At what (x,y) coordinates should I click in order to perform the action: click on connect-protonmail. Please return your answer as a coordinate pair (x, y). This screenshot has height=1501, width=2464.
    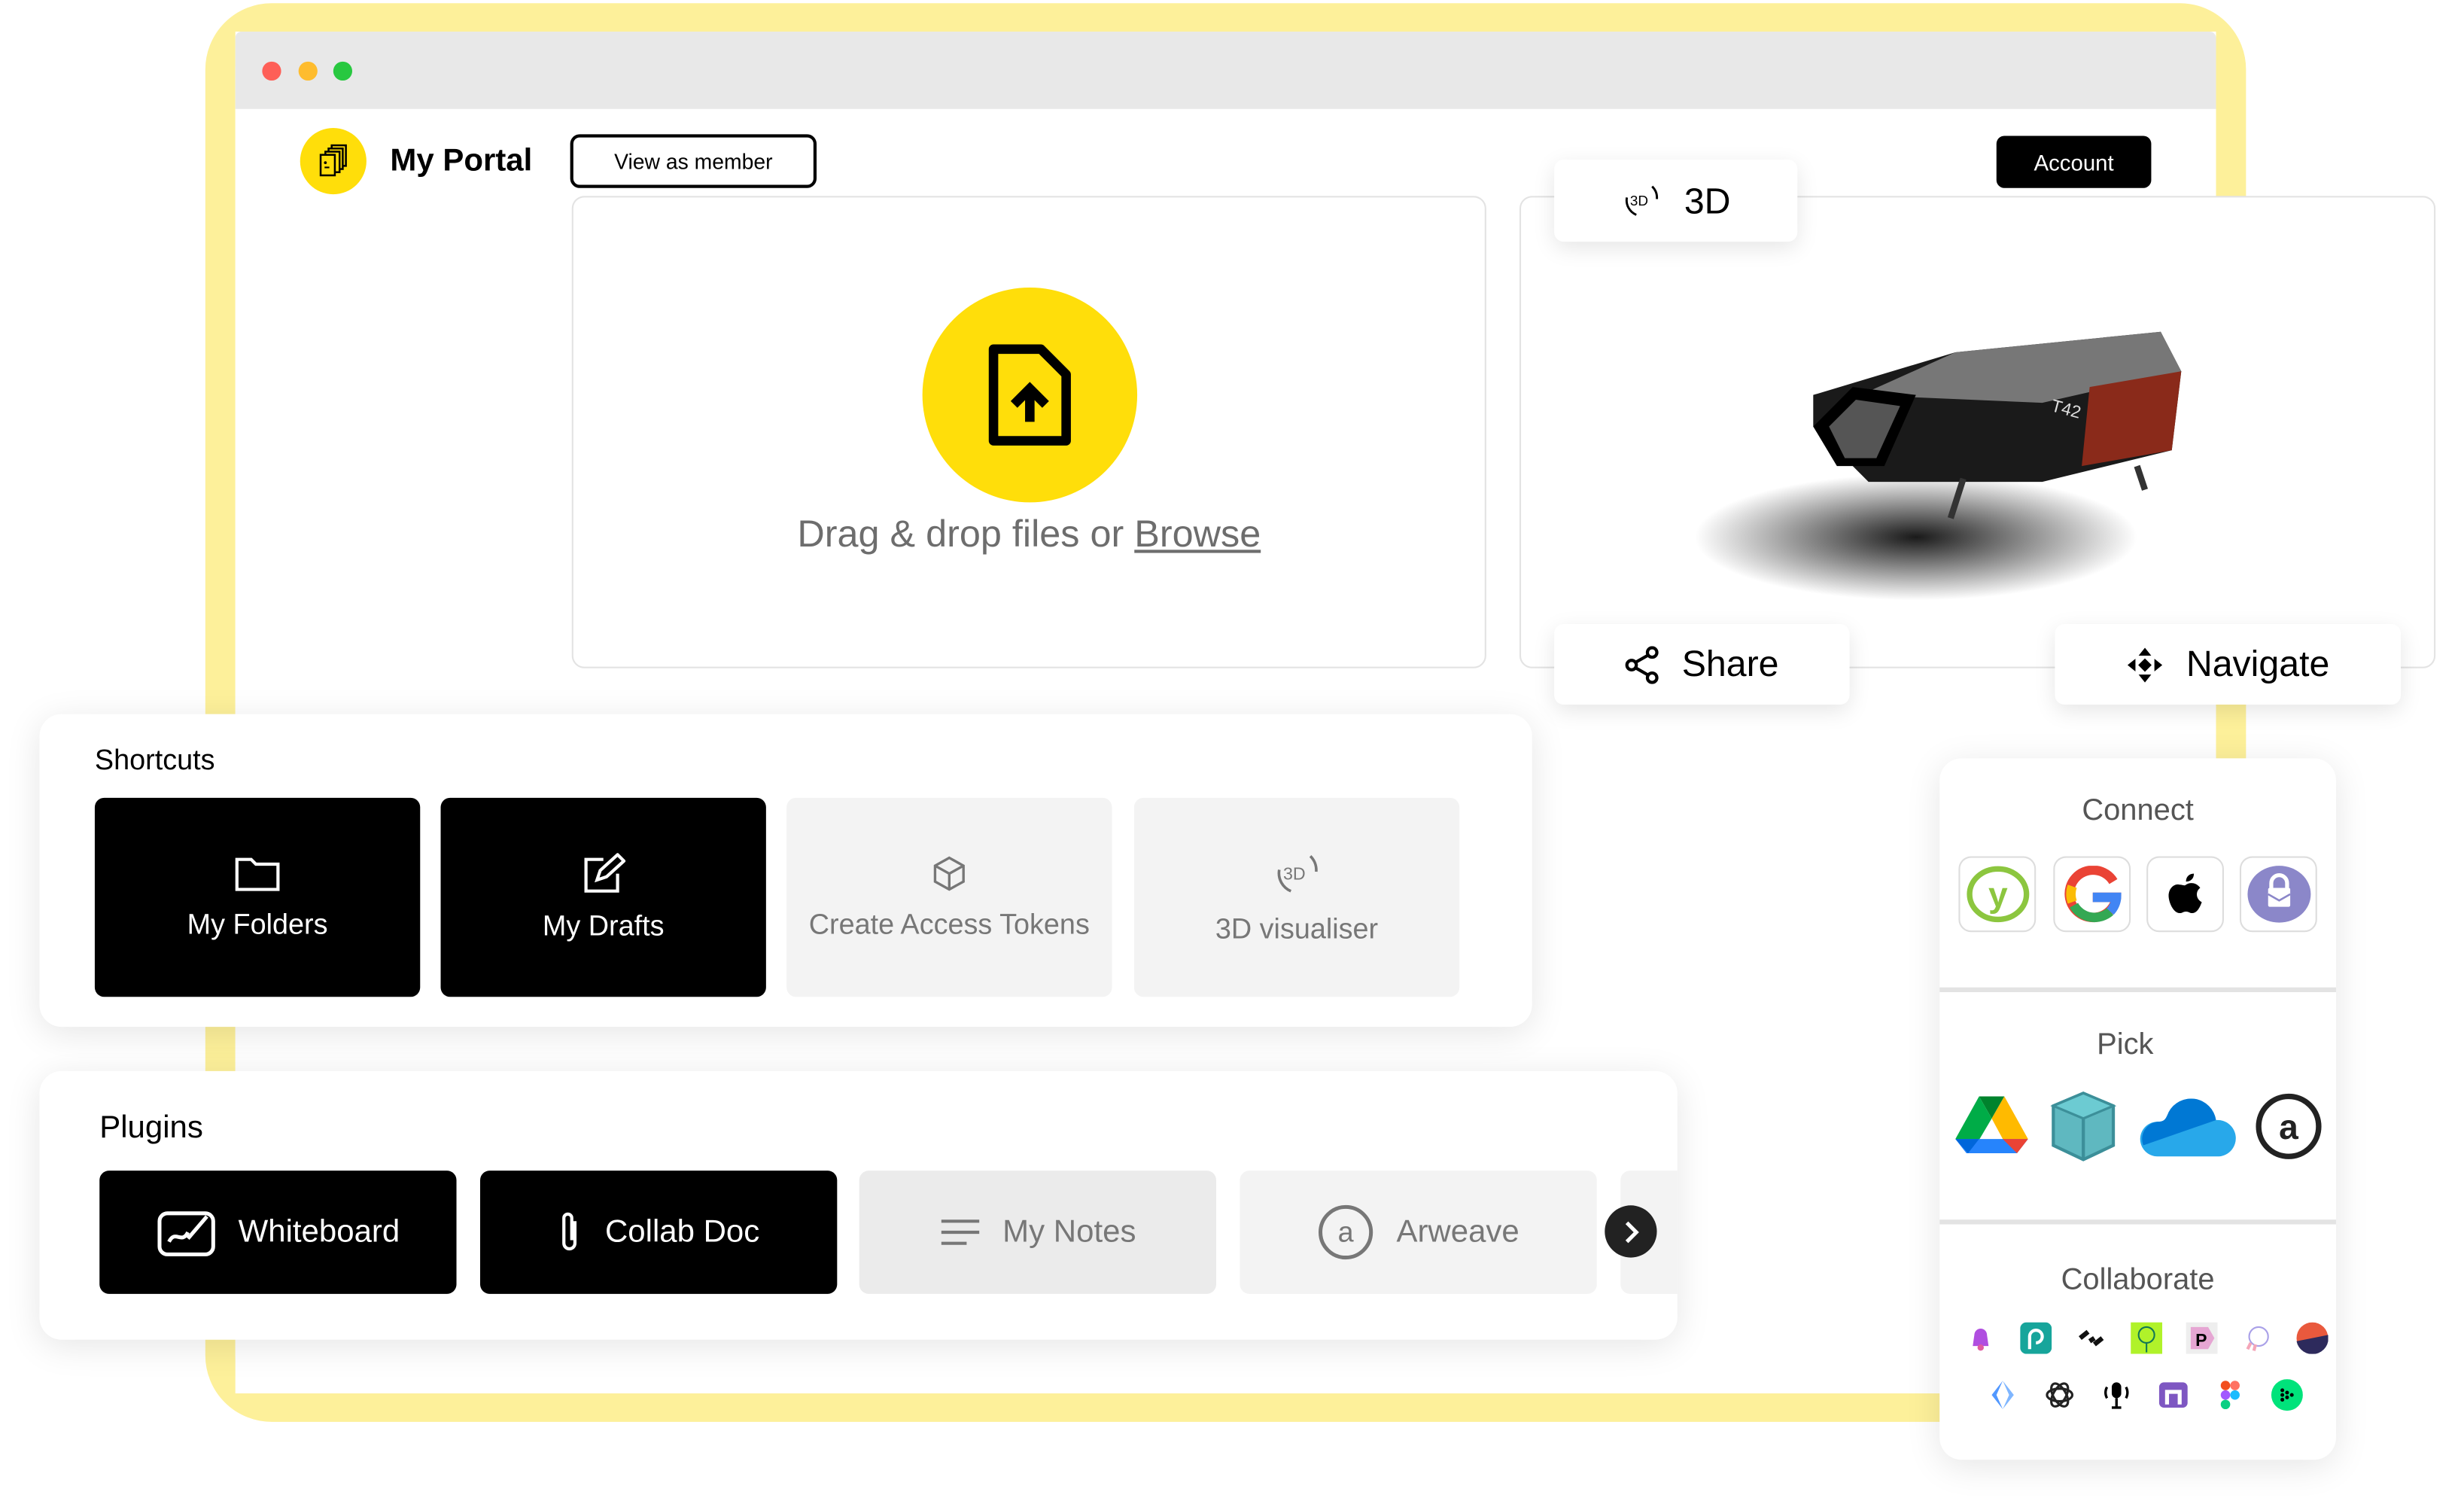
    Looking at the image, I should click on (2278, 894).